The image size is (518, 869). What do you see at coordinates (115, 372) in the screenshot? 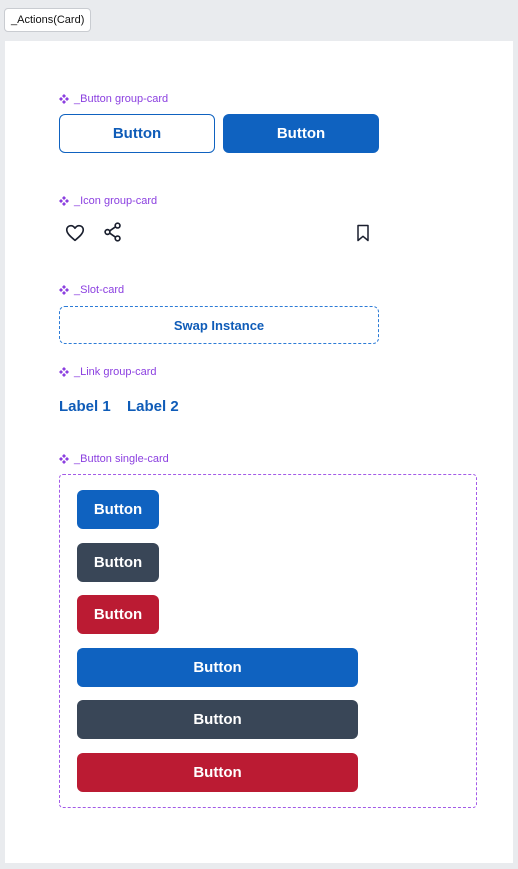
I see `component-label-text: _Link group-card` at bounding box center [115, 372].